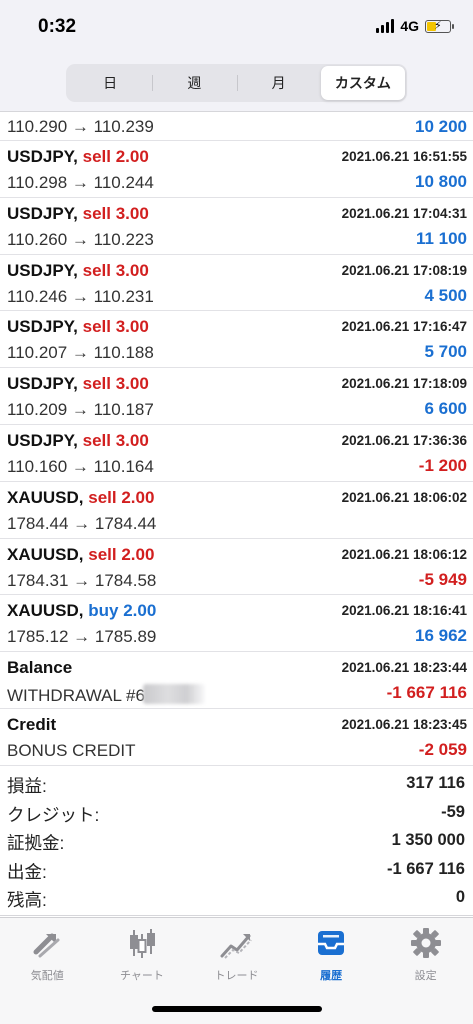 The height and width of the screenshot is (1024, 473). I want to click on network-type: 4G, so click(409, 26).